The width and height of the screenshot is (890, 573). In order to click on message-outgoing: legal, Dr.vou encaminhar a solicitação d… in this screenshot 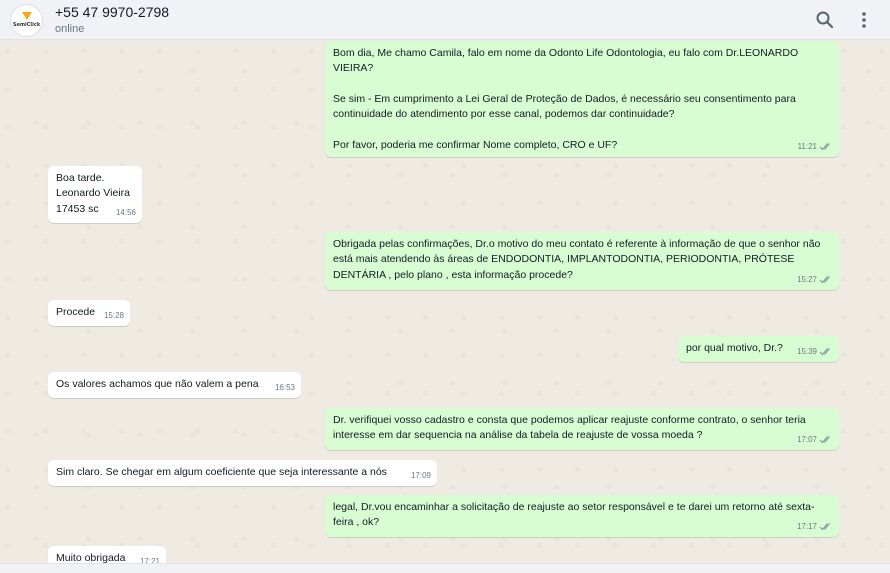, I will do `click(582, 516)`.